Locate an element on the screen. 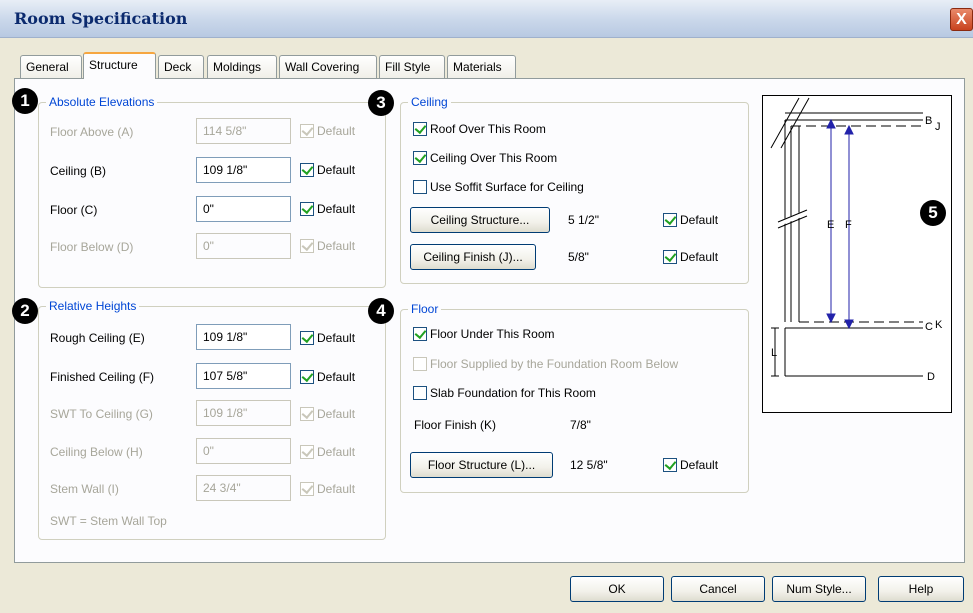 The image size is (973, 613). tab-deck: Deck is located at coordinates (181, 66).